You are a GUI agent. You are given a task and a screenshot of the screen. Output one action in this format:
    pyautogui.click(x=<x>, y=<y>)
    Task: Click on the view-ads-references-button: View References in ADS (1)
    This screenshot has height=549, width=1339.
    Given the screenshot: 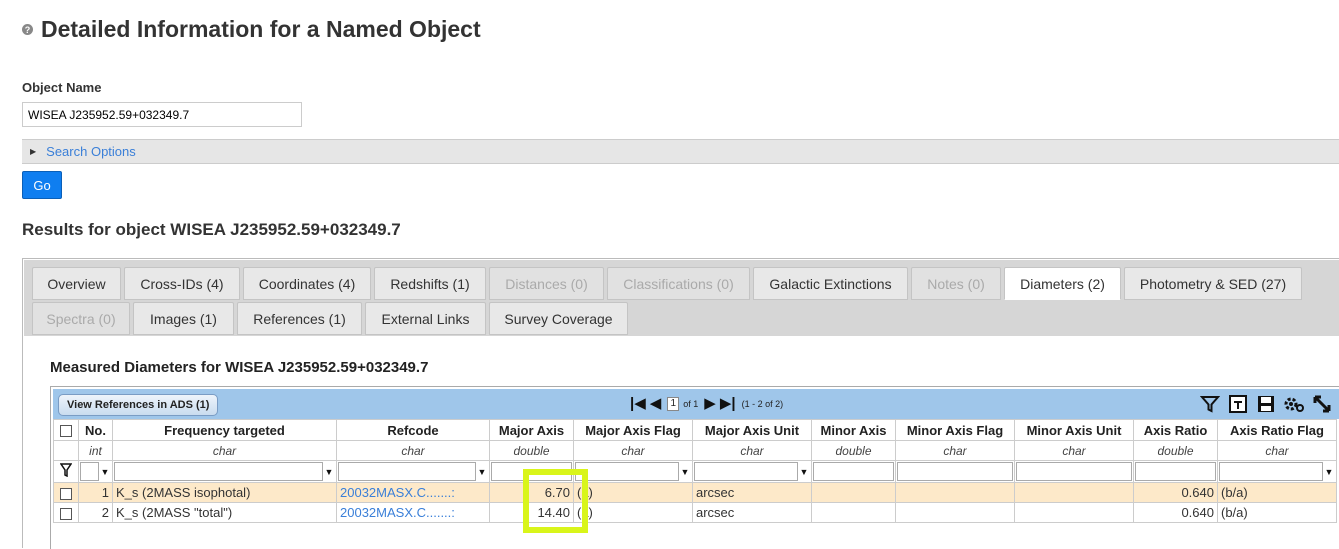 What is the action you would take?
    pyautogui.click(x=138, y=405)
    